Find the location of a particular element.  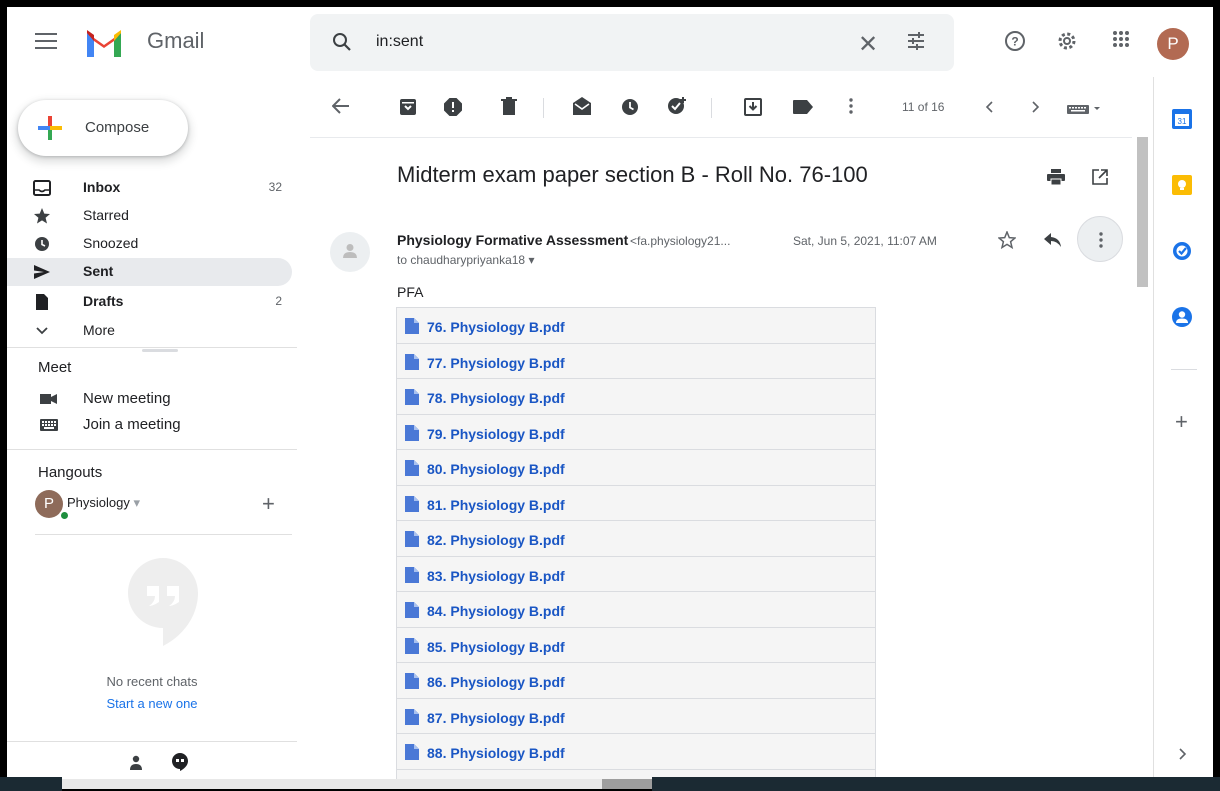

sidebar-item-label: Drafts is located at coordinates (103, 301).